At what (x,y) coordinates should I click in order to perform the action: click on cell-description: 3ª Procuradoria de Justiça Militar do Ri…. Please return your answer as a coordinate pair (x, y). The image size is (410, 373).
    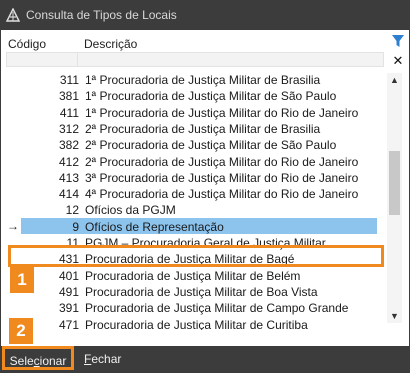
    Looking at the image, I should click on (222, 177).